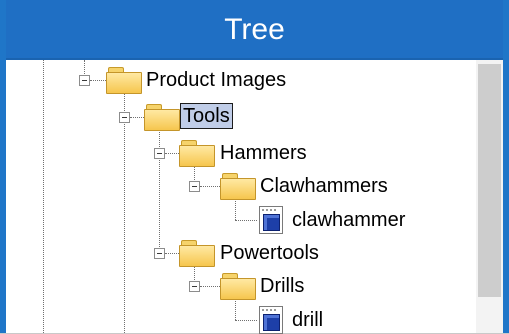 This screenshot has width=509, height=334. What do you see at coordinates (263, 153) in the screenshot?
I see `tree-node-label: Hammers` at bounding box center [263, 153].